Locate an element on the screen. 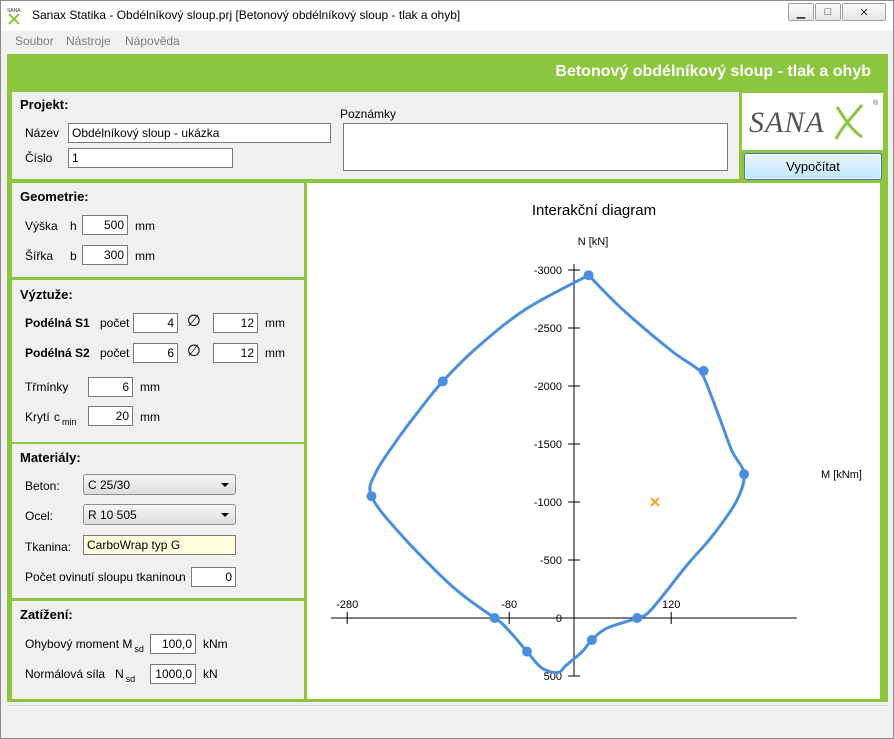  width-symbol: b is located at coordinates (73, 256).